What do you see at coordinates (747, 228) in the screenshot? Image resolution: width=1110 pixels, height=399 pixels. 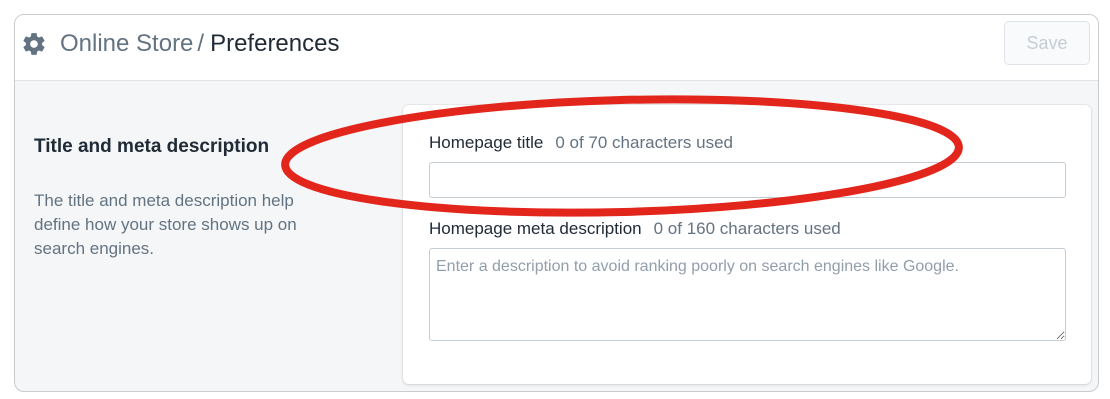 I see `meta-description-char-count: 0 of 160 characters used` at bounding box center [747, 228].